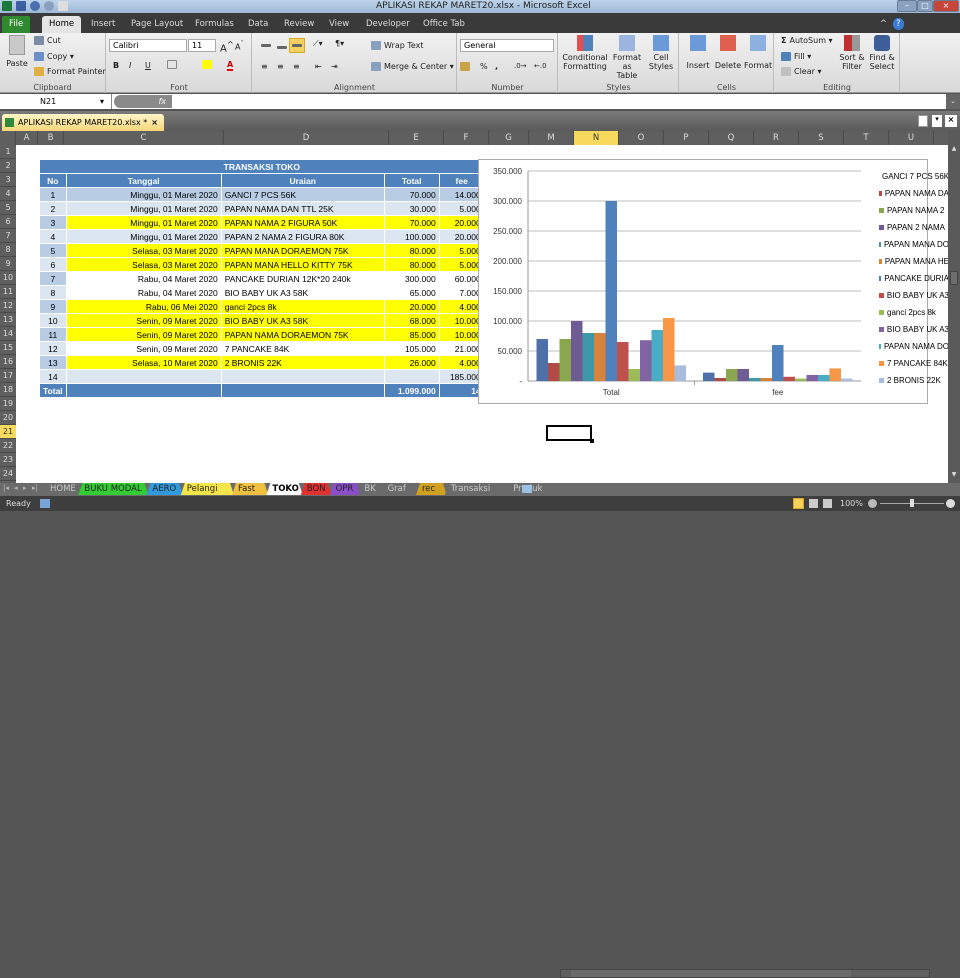 Image resolution: width=960 pixels, height=978 pixels. What do you see at coordinates (914, 295) in the screenshot?
I see `legend-item: BIO BABY UK A3` at bounding box center [914, 295].